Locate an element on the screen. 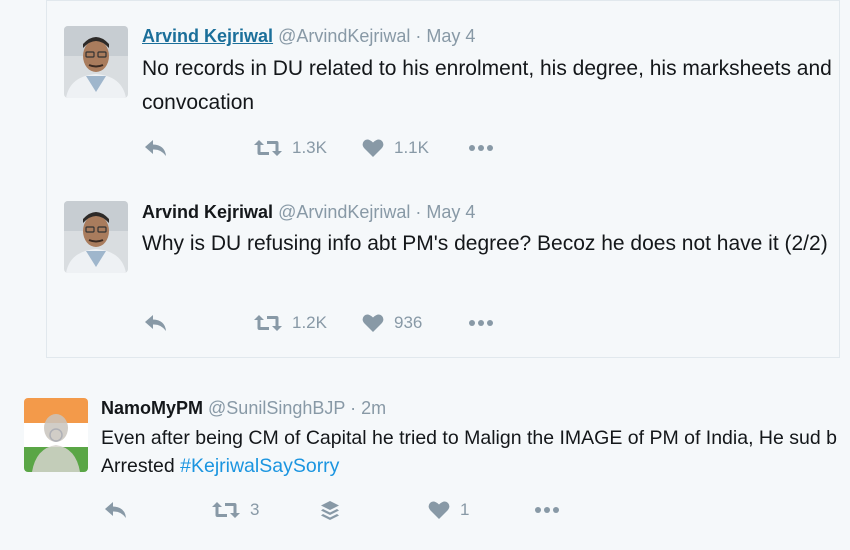  retweet-count: 3 is located at coordinates (255, 509).